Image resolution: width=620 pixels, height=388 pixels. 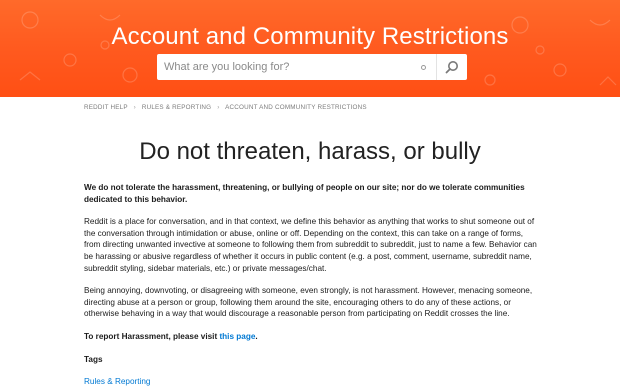 I want to click on search-bar, so click(x=312, y=67).